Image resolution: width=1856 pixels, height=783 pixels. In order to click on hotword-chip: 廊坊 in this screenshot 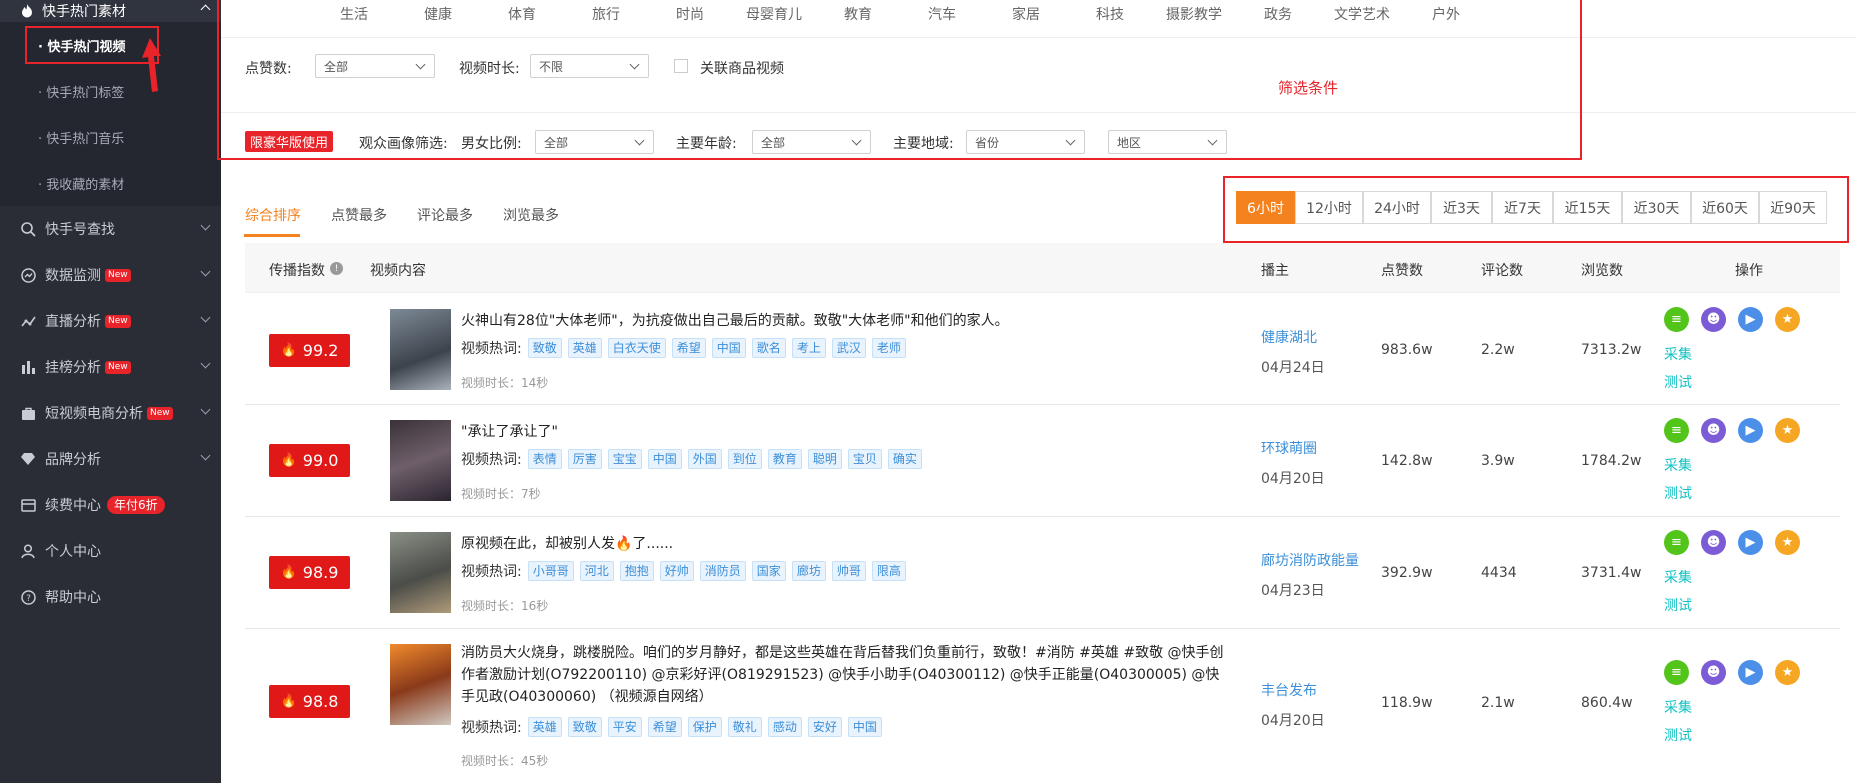, I will do `click(808, 571)`.